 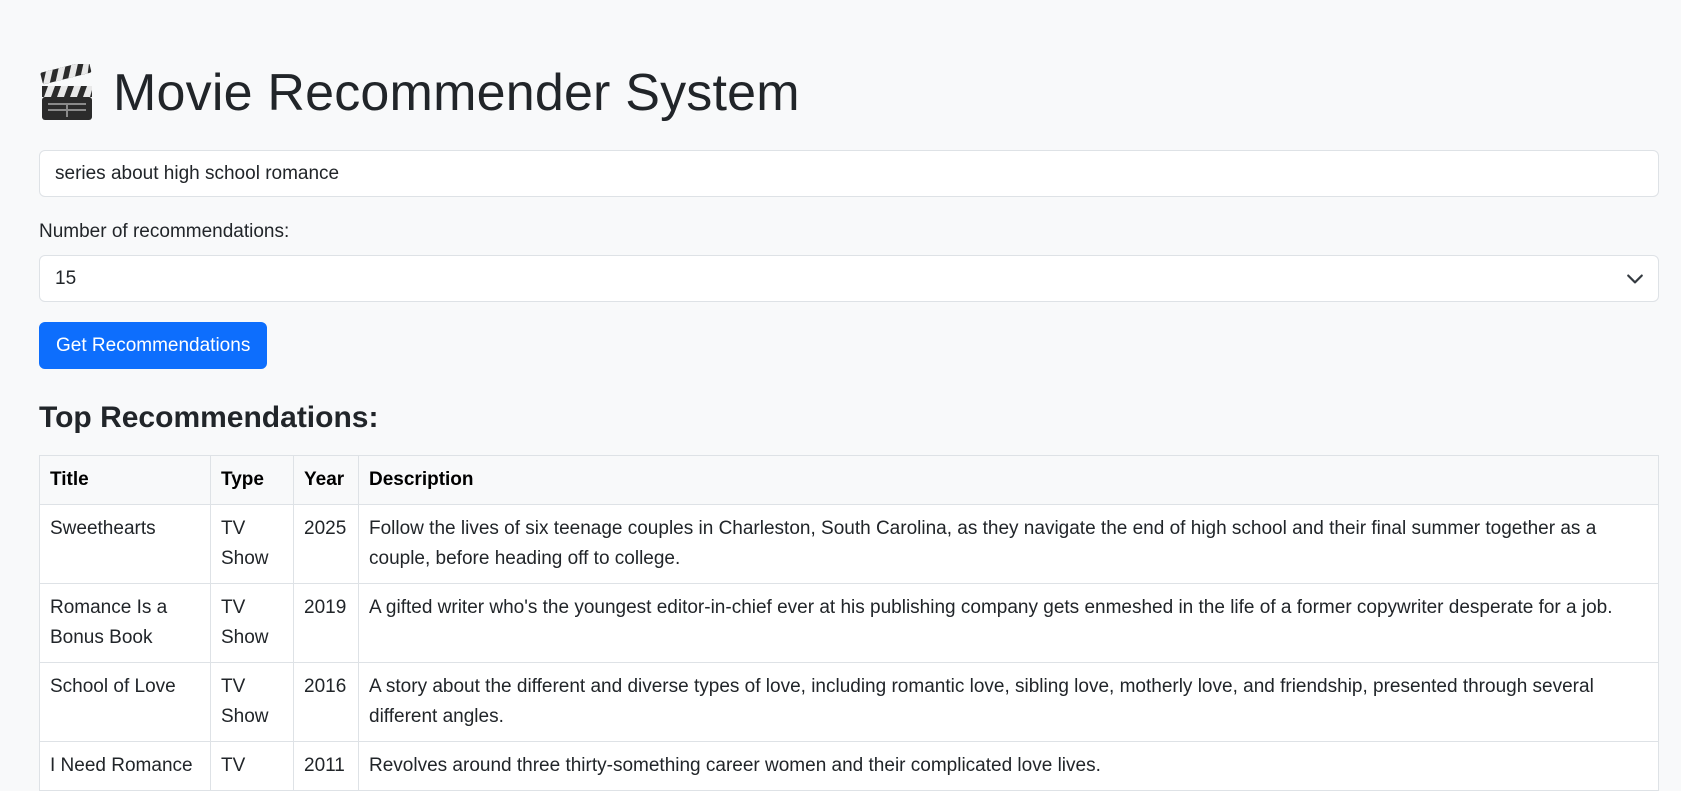 I want to click on table-header-row: Title Type Year Description, so click(x=849, y=480).